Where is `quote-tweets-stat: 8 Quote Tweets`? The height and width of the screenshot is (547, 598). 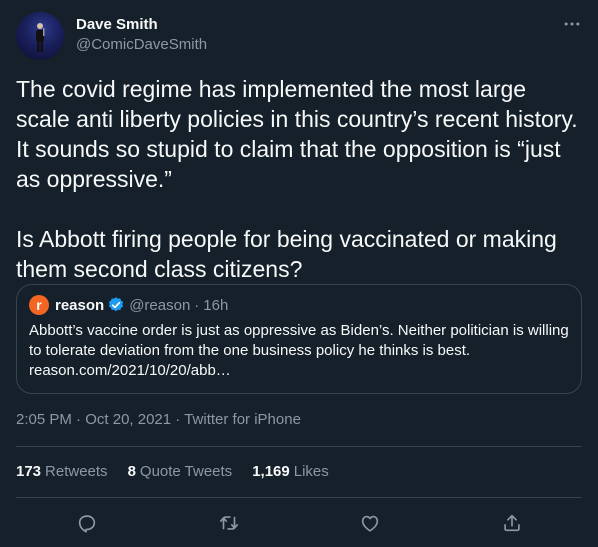
quote-tweets-stat: 8 Quote Tweets is located at coordinates (180, 472).